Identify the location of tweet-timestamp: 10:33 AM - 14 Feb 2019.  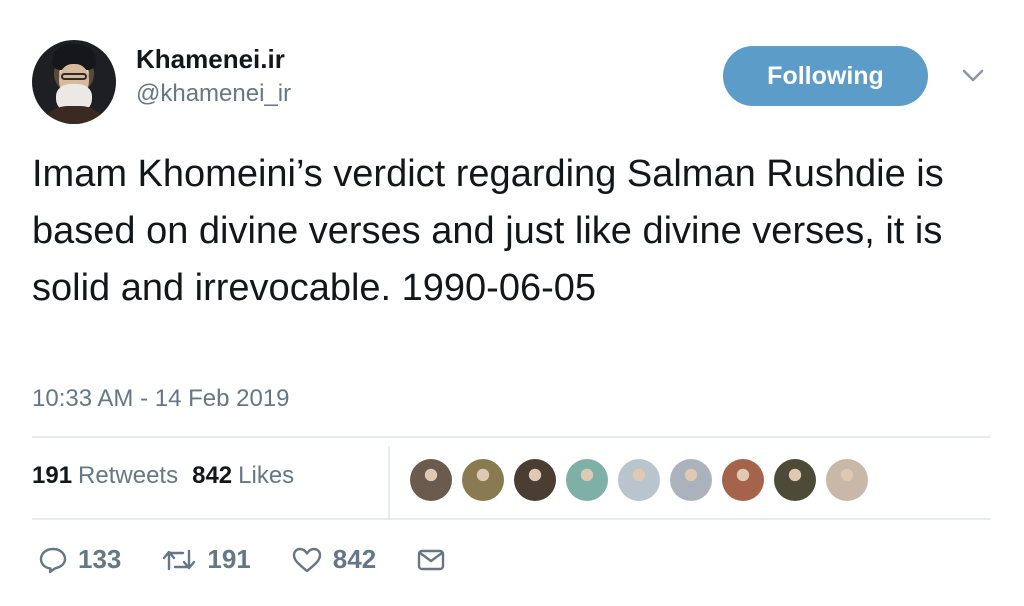
(161, 399).